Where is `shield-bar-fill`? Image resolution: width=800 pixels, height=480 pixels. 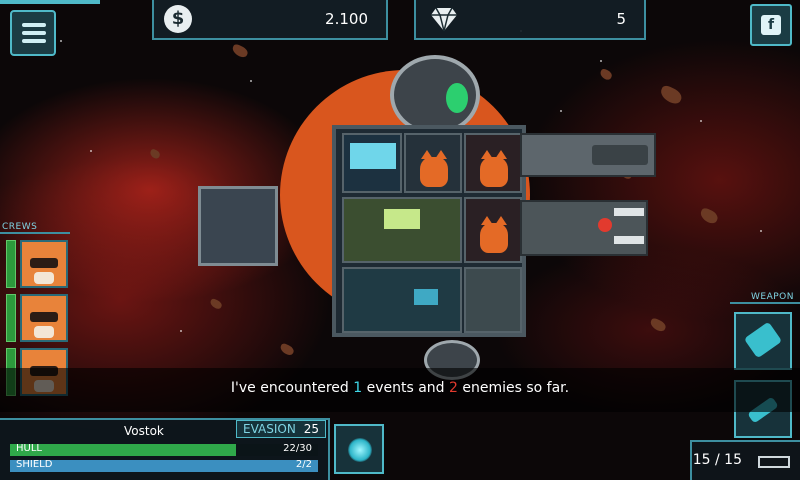
shield-bar-fill is located at coordinates (164, 466).